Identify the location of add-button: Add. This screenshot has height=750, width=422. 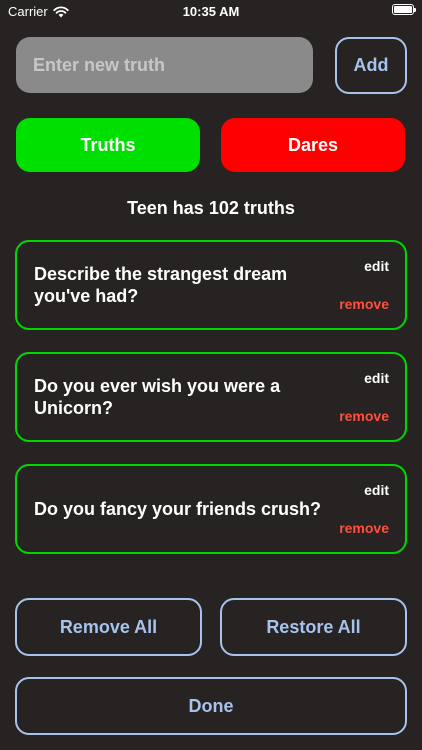
(371, 65).